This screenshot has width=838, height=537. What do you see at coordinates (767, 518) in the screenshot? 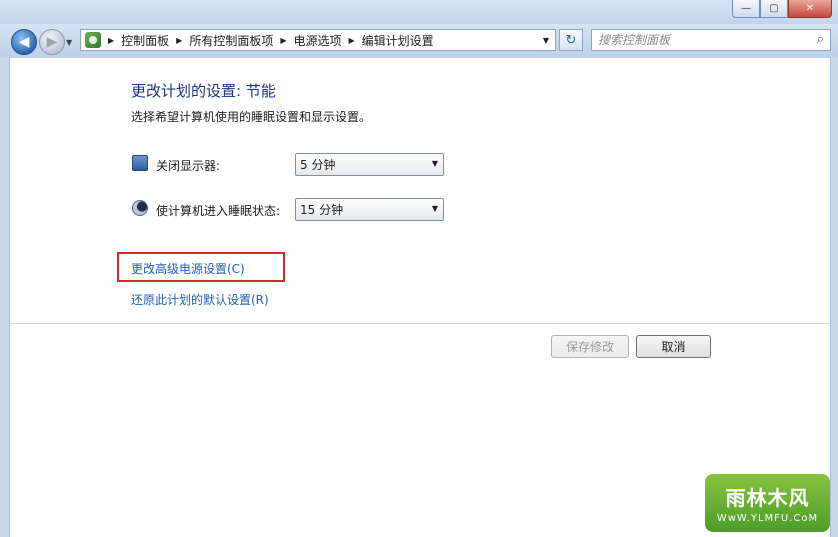
I see `watermark-url: WwW.YLMFU.CoM` at bounding box center [767, 518].